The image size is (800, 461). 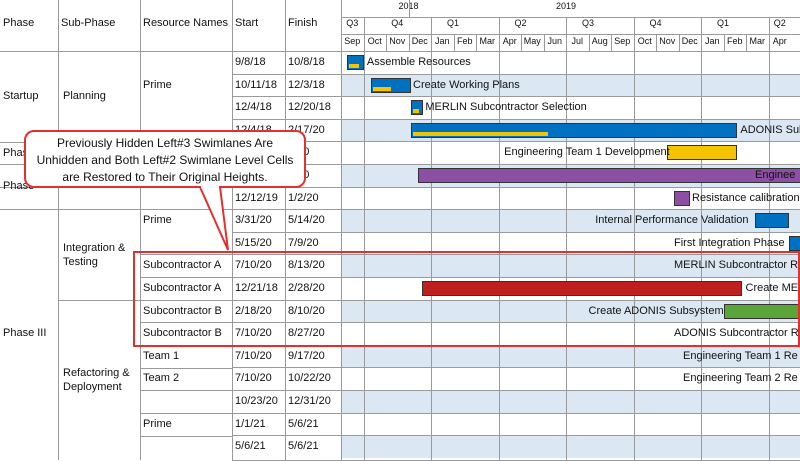 I want to click on task-label: Enginee, so click(x=775, y=175).